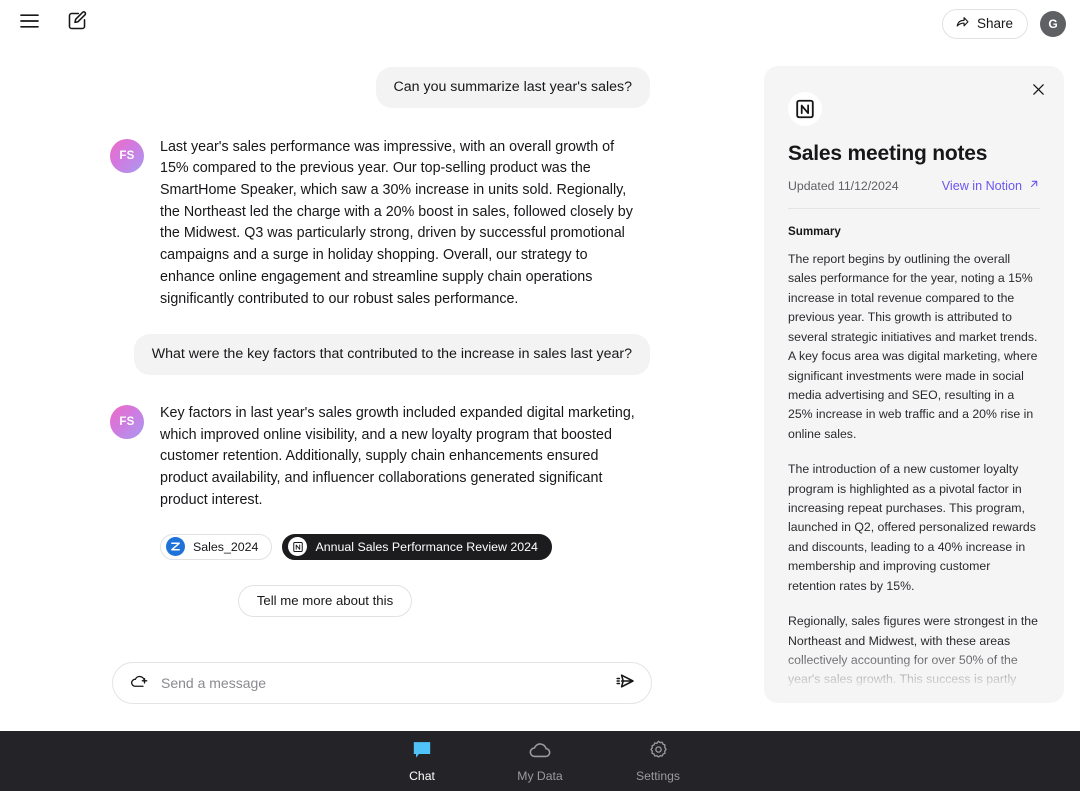 The image size is (1080, 791). I want to click on cloud-upload-icon, so click(139, 683).